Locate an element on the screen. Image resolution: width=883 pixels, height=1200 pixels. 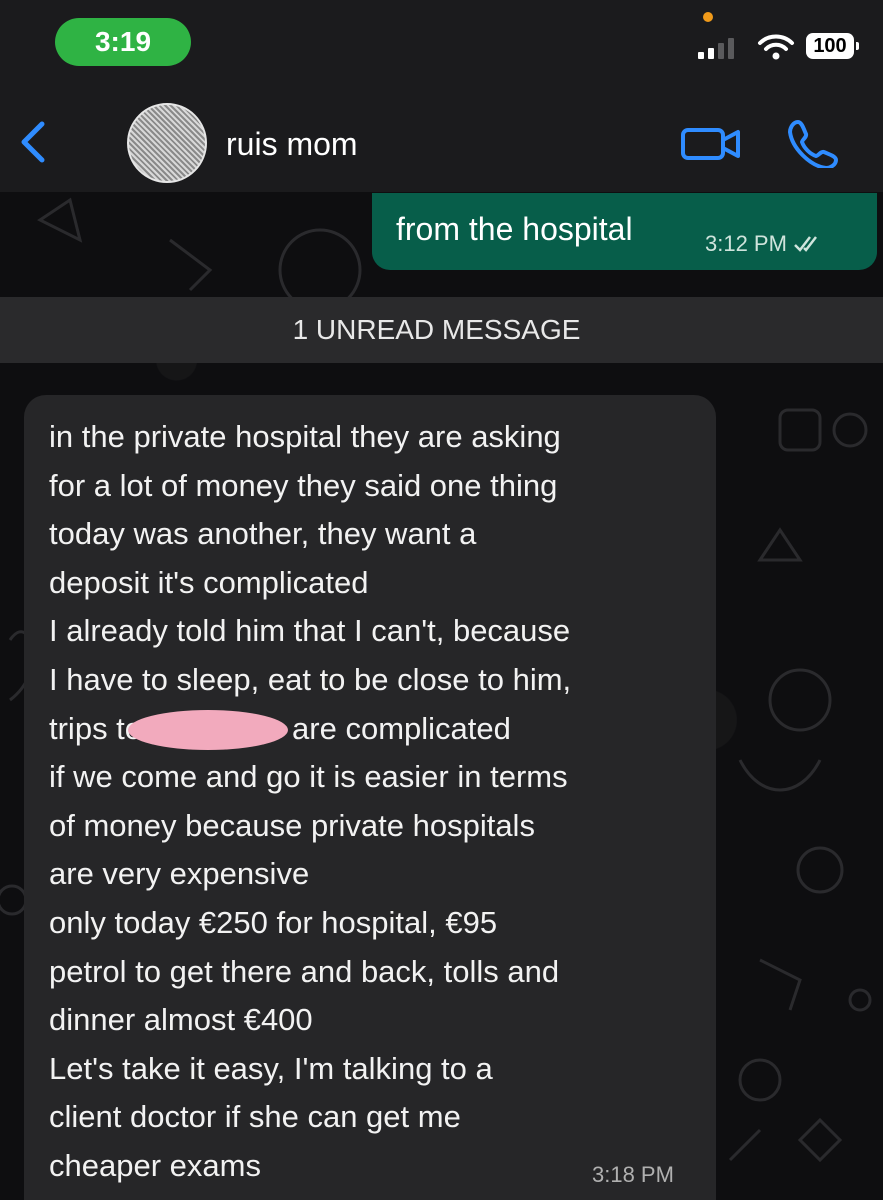
wifi-icon is located at coordinates (776, 47).